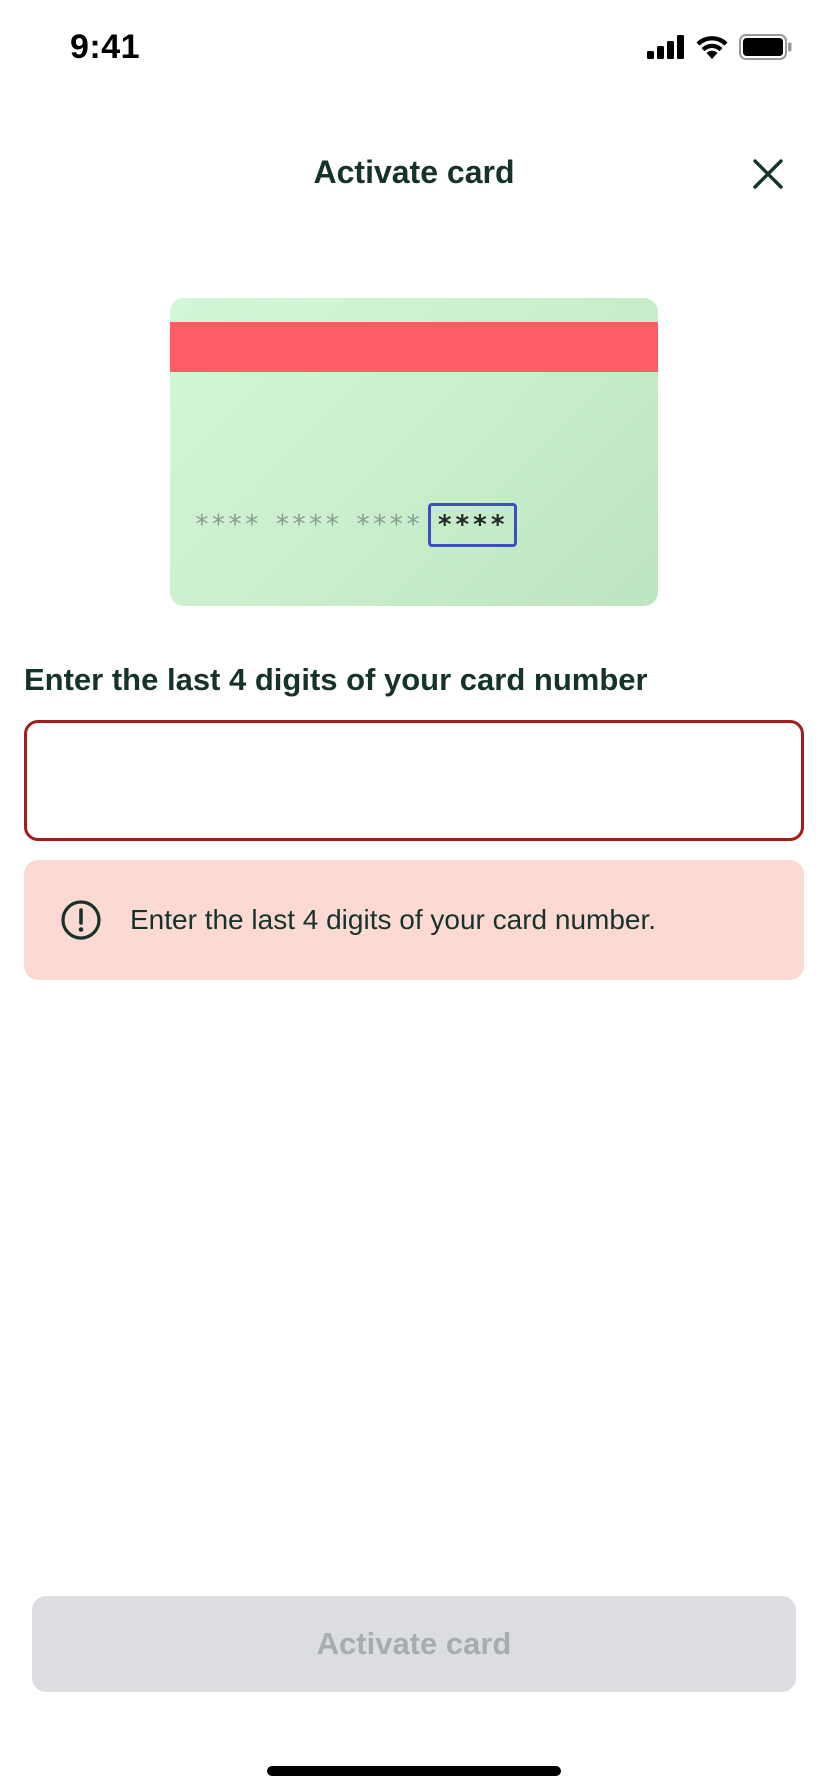 The height and width of the screenshot is (1792, 828). I want to click on cellular-signal-icon, so click(666, 49).